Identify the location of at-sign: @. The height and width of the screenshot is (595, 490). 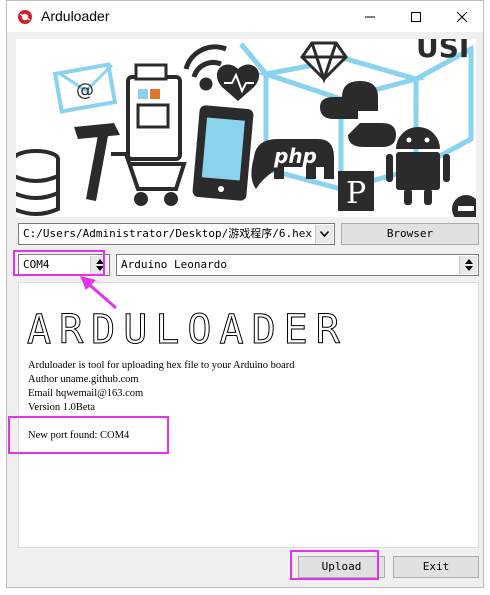
(85, 90).